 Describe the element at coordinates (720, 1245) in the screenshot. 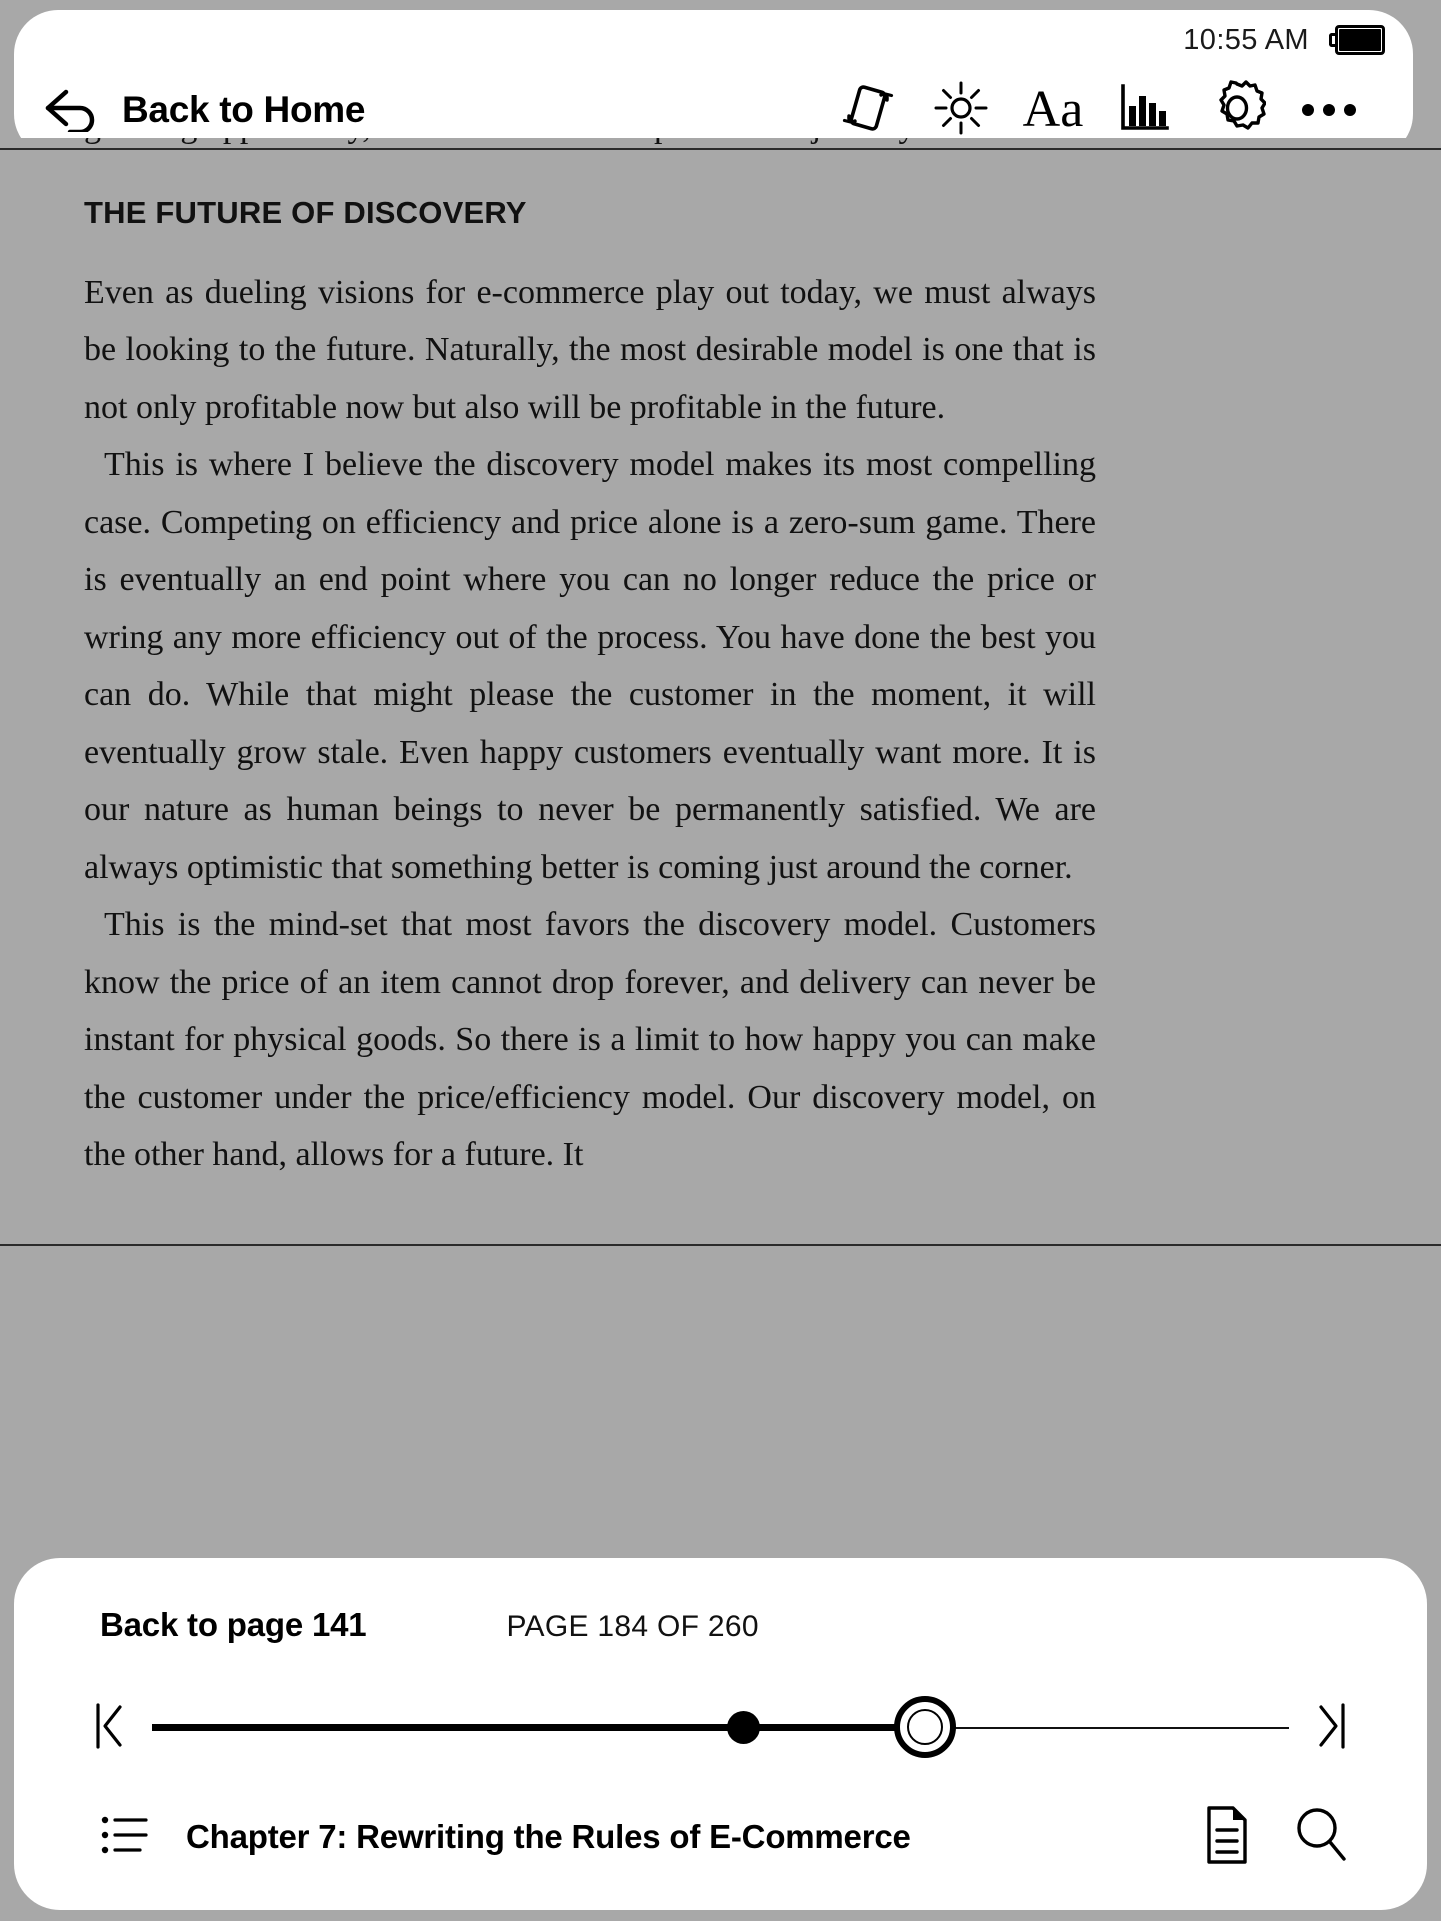

I see `page-bottom-divider` at that location.